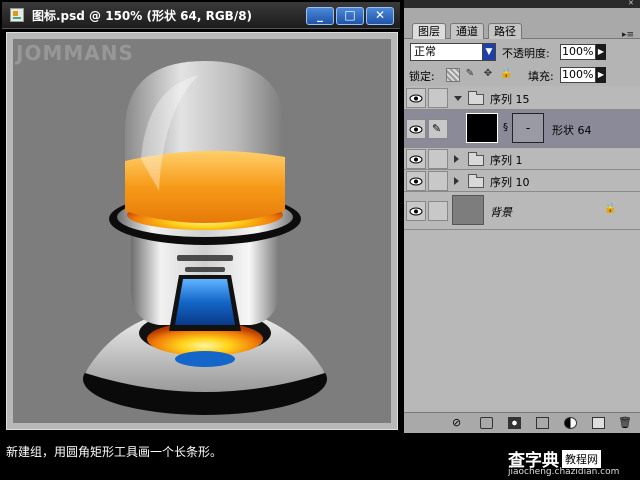  Describe the element at coordinates (505, 31) in the screenshot. I see `tab-paths: 路径` at that location.